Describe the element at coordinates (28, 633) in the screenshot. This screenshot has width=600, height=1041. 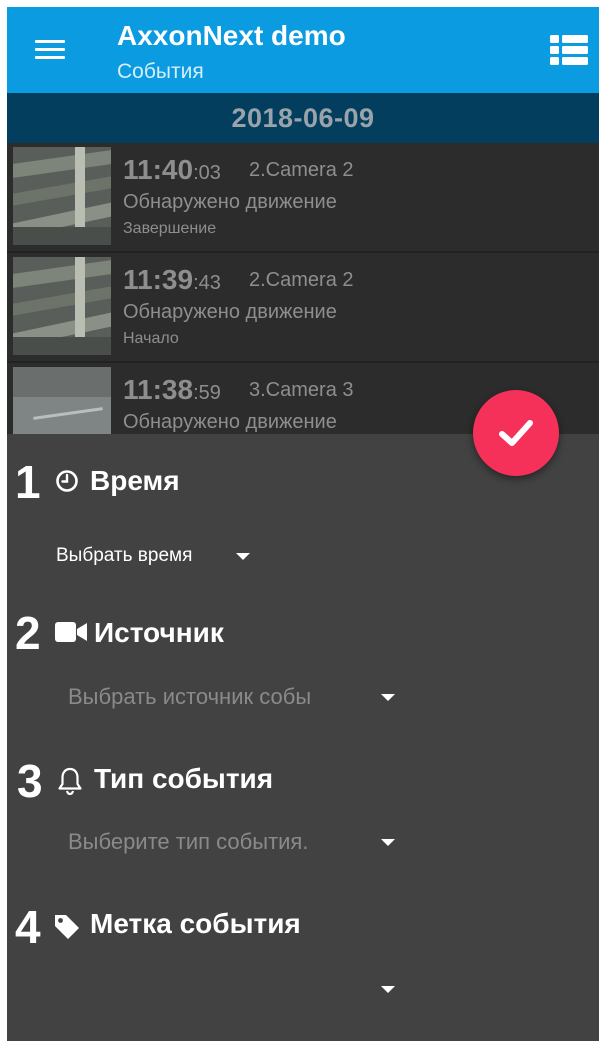
I see `section-number: 2` at that location.